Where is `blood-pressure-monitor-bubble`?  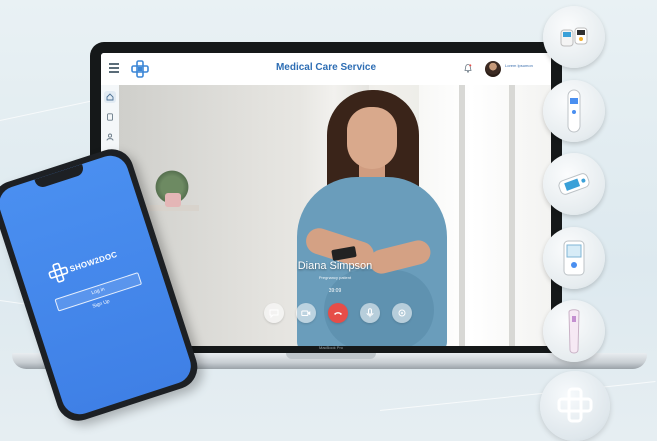
blood-pressure-monitor-bubble is located at coordinates (574, 258).